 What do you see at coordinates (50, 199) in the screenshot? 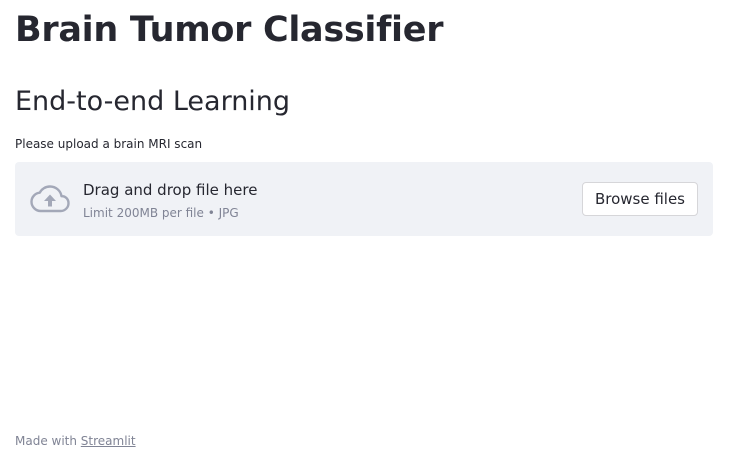
I see `cloud-upload-icon` at bounding box center [50, 199].